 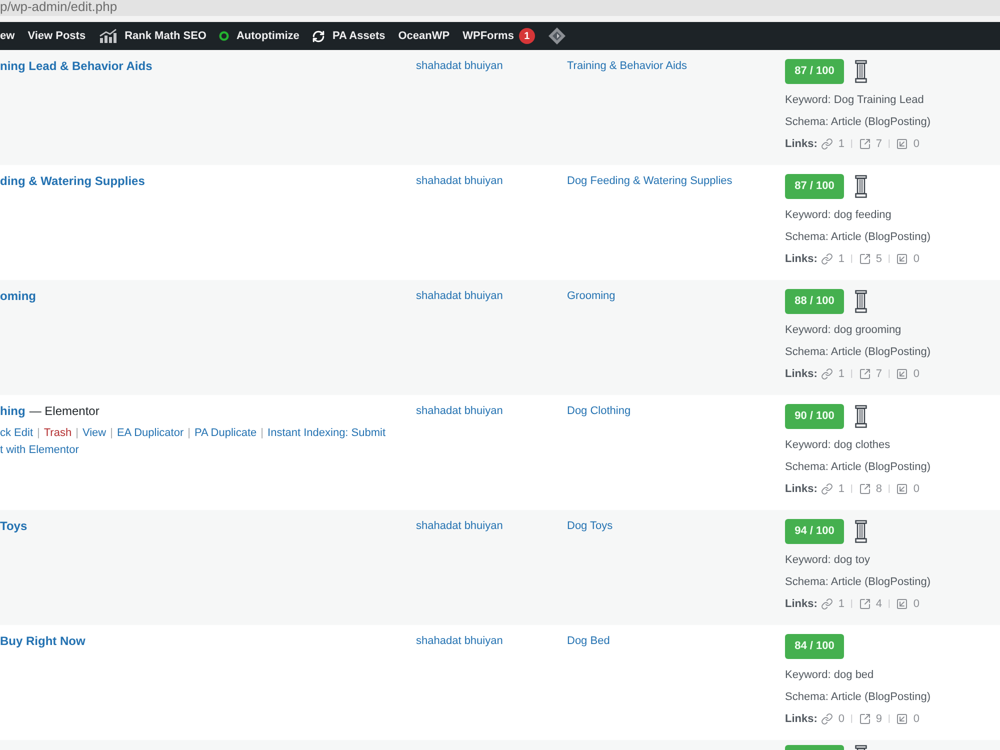 I want to click on focus-keyword: Keyword: Dog Training Lead, so click(x=854, y=100).